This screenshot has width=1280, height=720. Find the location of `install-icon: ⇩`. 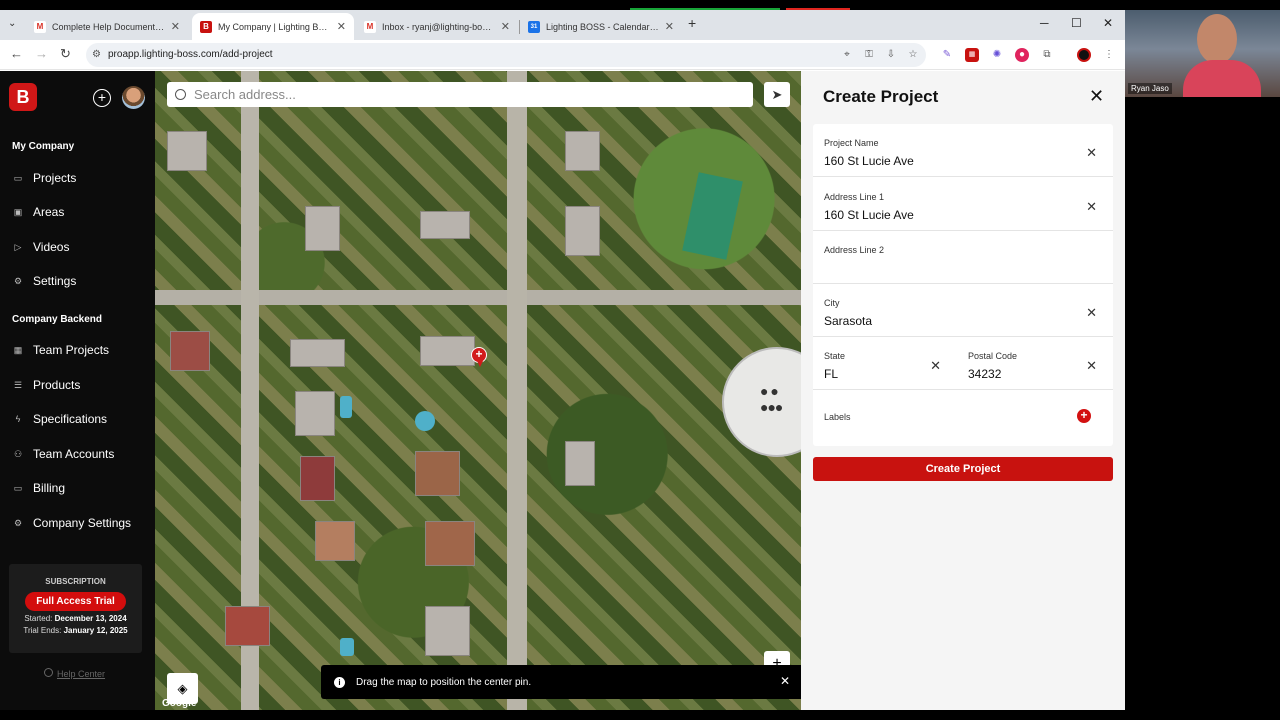

install-icon: ⇩ is located at coordinates (891, 55).